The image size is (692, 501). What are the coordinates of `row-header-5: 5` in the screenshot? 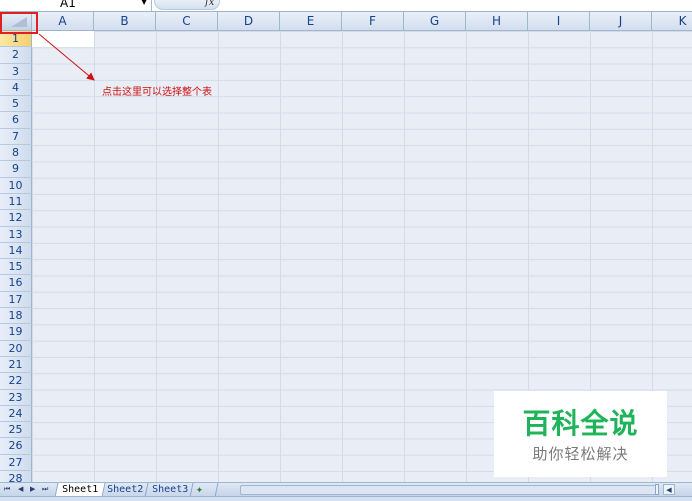 It's located at (16, 104).